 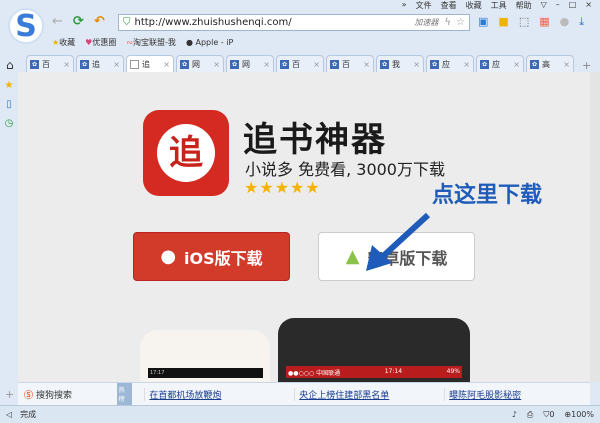 I want to click on tab-active: 追 ×, so click(x=150, y=63).